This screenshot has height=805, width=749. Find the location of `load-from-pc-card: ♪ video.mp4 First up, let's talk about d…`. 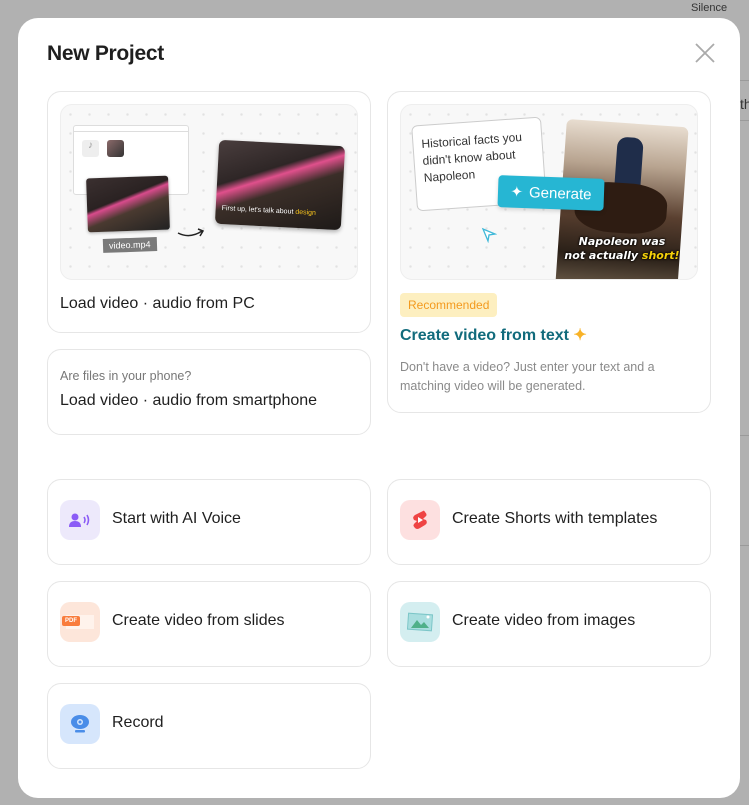

load-from-pc-card: ♪ video.mp4 First up, let's talk about d… is located at coordinates (209, 212).